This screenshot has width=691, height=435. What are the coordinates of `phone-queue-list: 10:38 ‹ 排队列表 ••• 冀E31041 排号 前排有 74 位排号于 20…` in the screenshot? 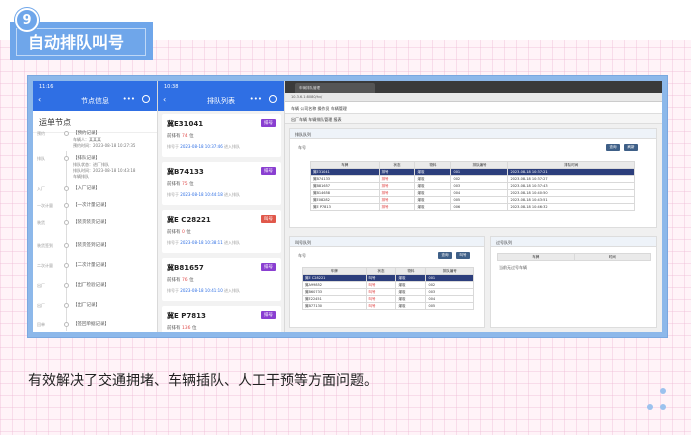 It's located at (221, 206).